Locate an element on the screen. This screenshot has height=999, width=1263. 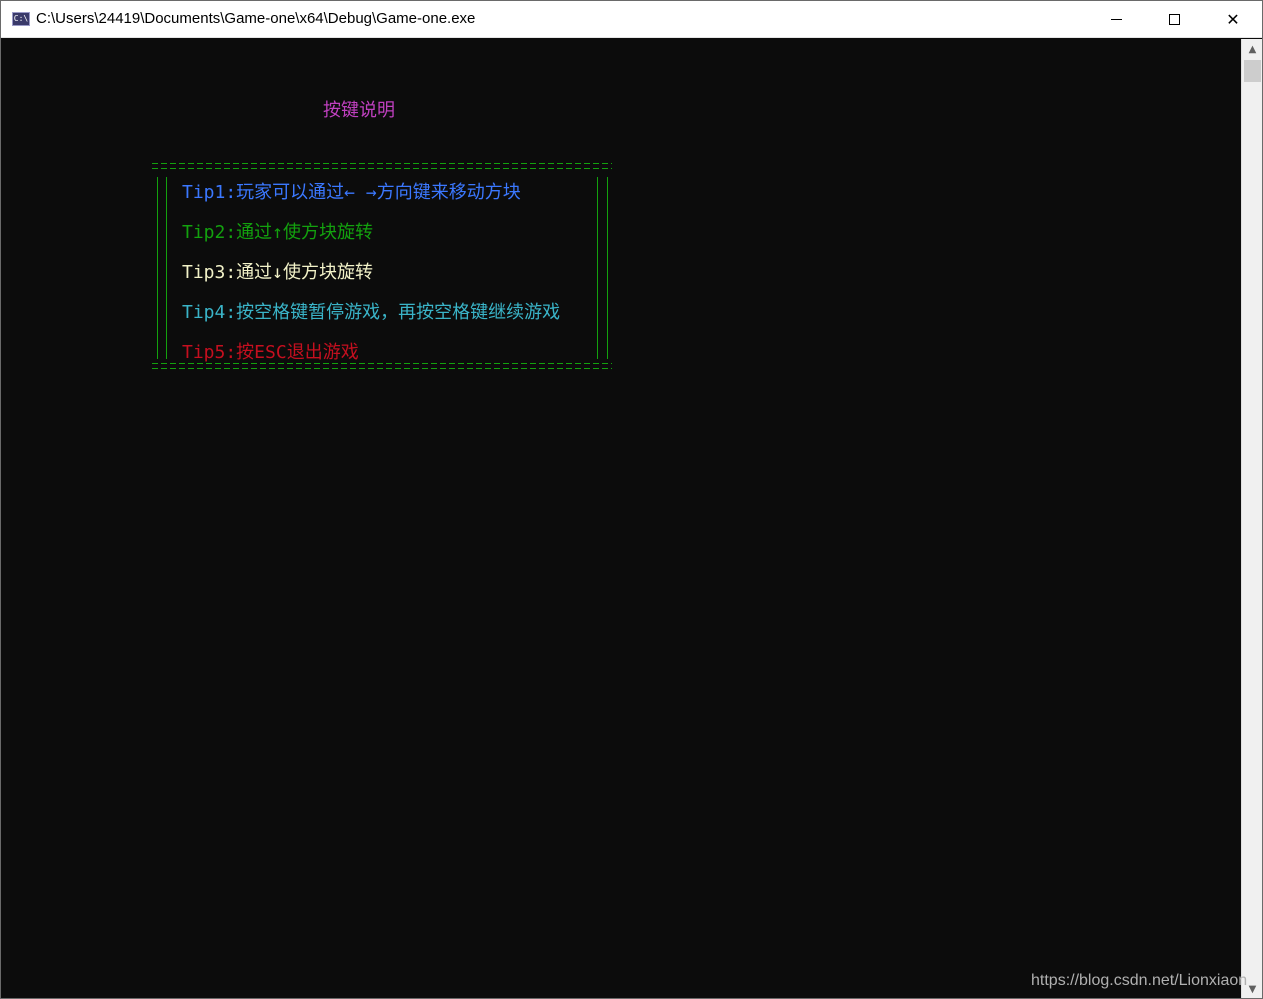
instructions-heading: 按键说明 is located at coordinates (359, 110).